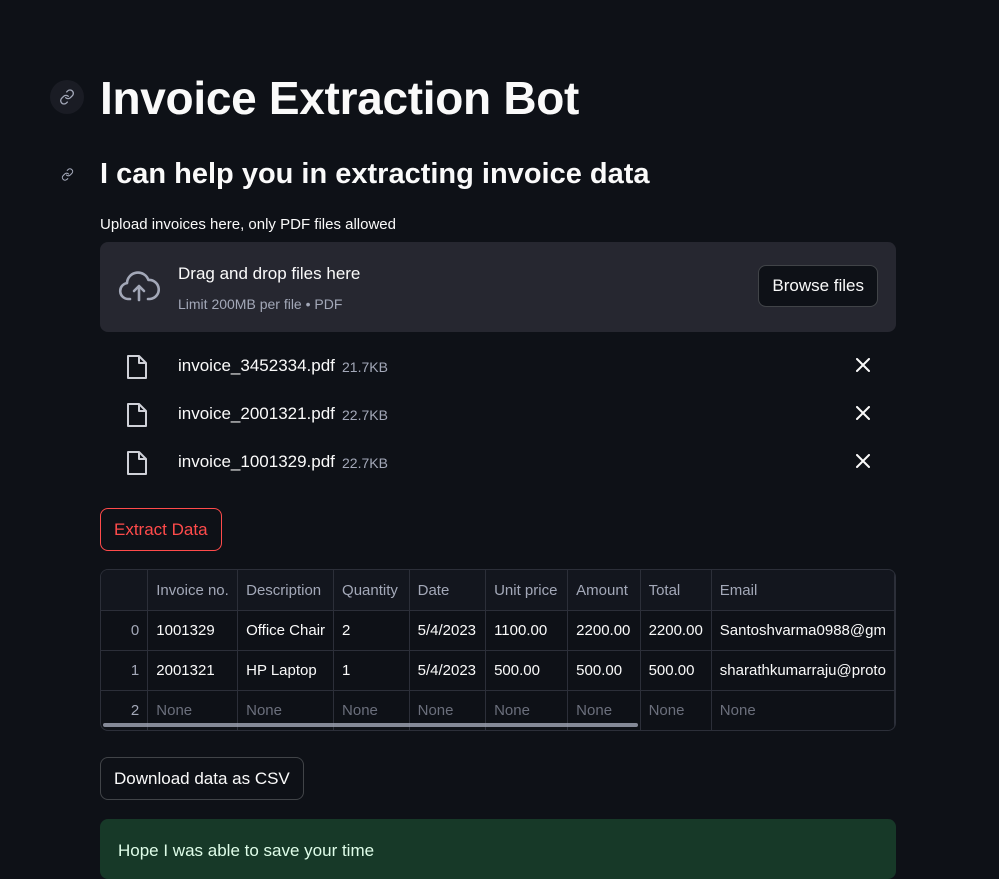 The width and height of the screenshot is (999, 879). I want to click on table-cell: Santoshvarma0988@gm, so click(803, 630).